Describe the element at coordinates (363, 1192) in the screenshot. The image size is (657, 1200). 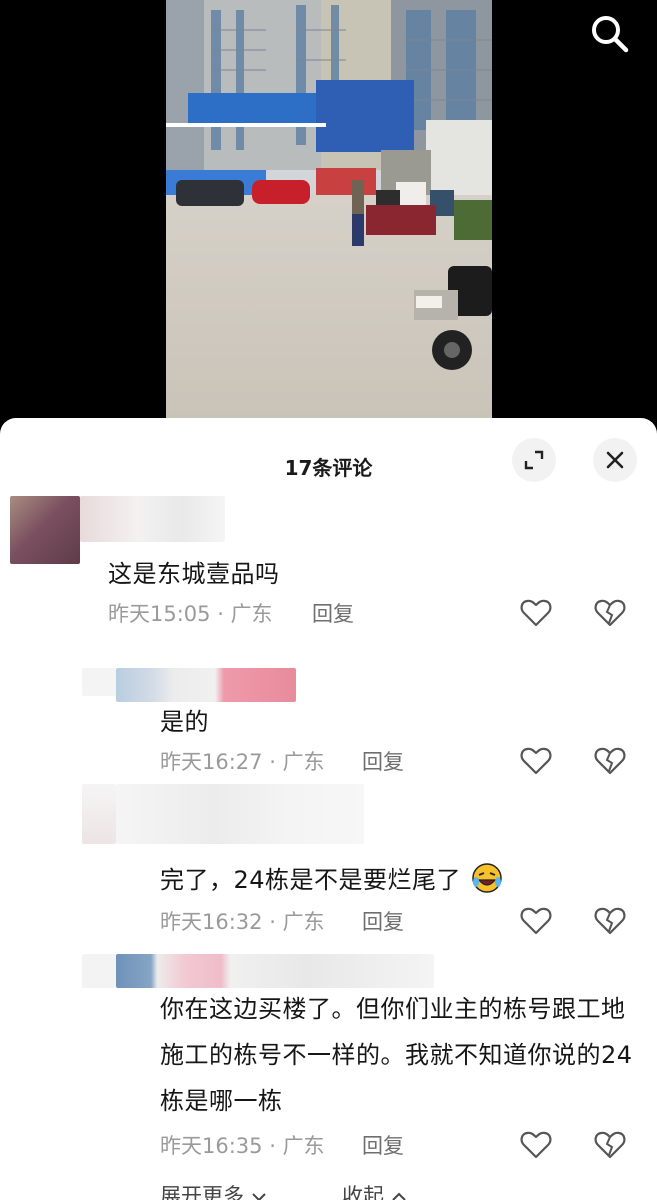
I see `collapse-label: 收起` at that location.